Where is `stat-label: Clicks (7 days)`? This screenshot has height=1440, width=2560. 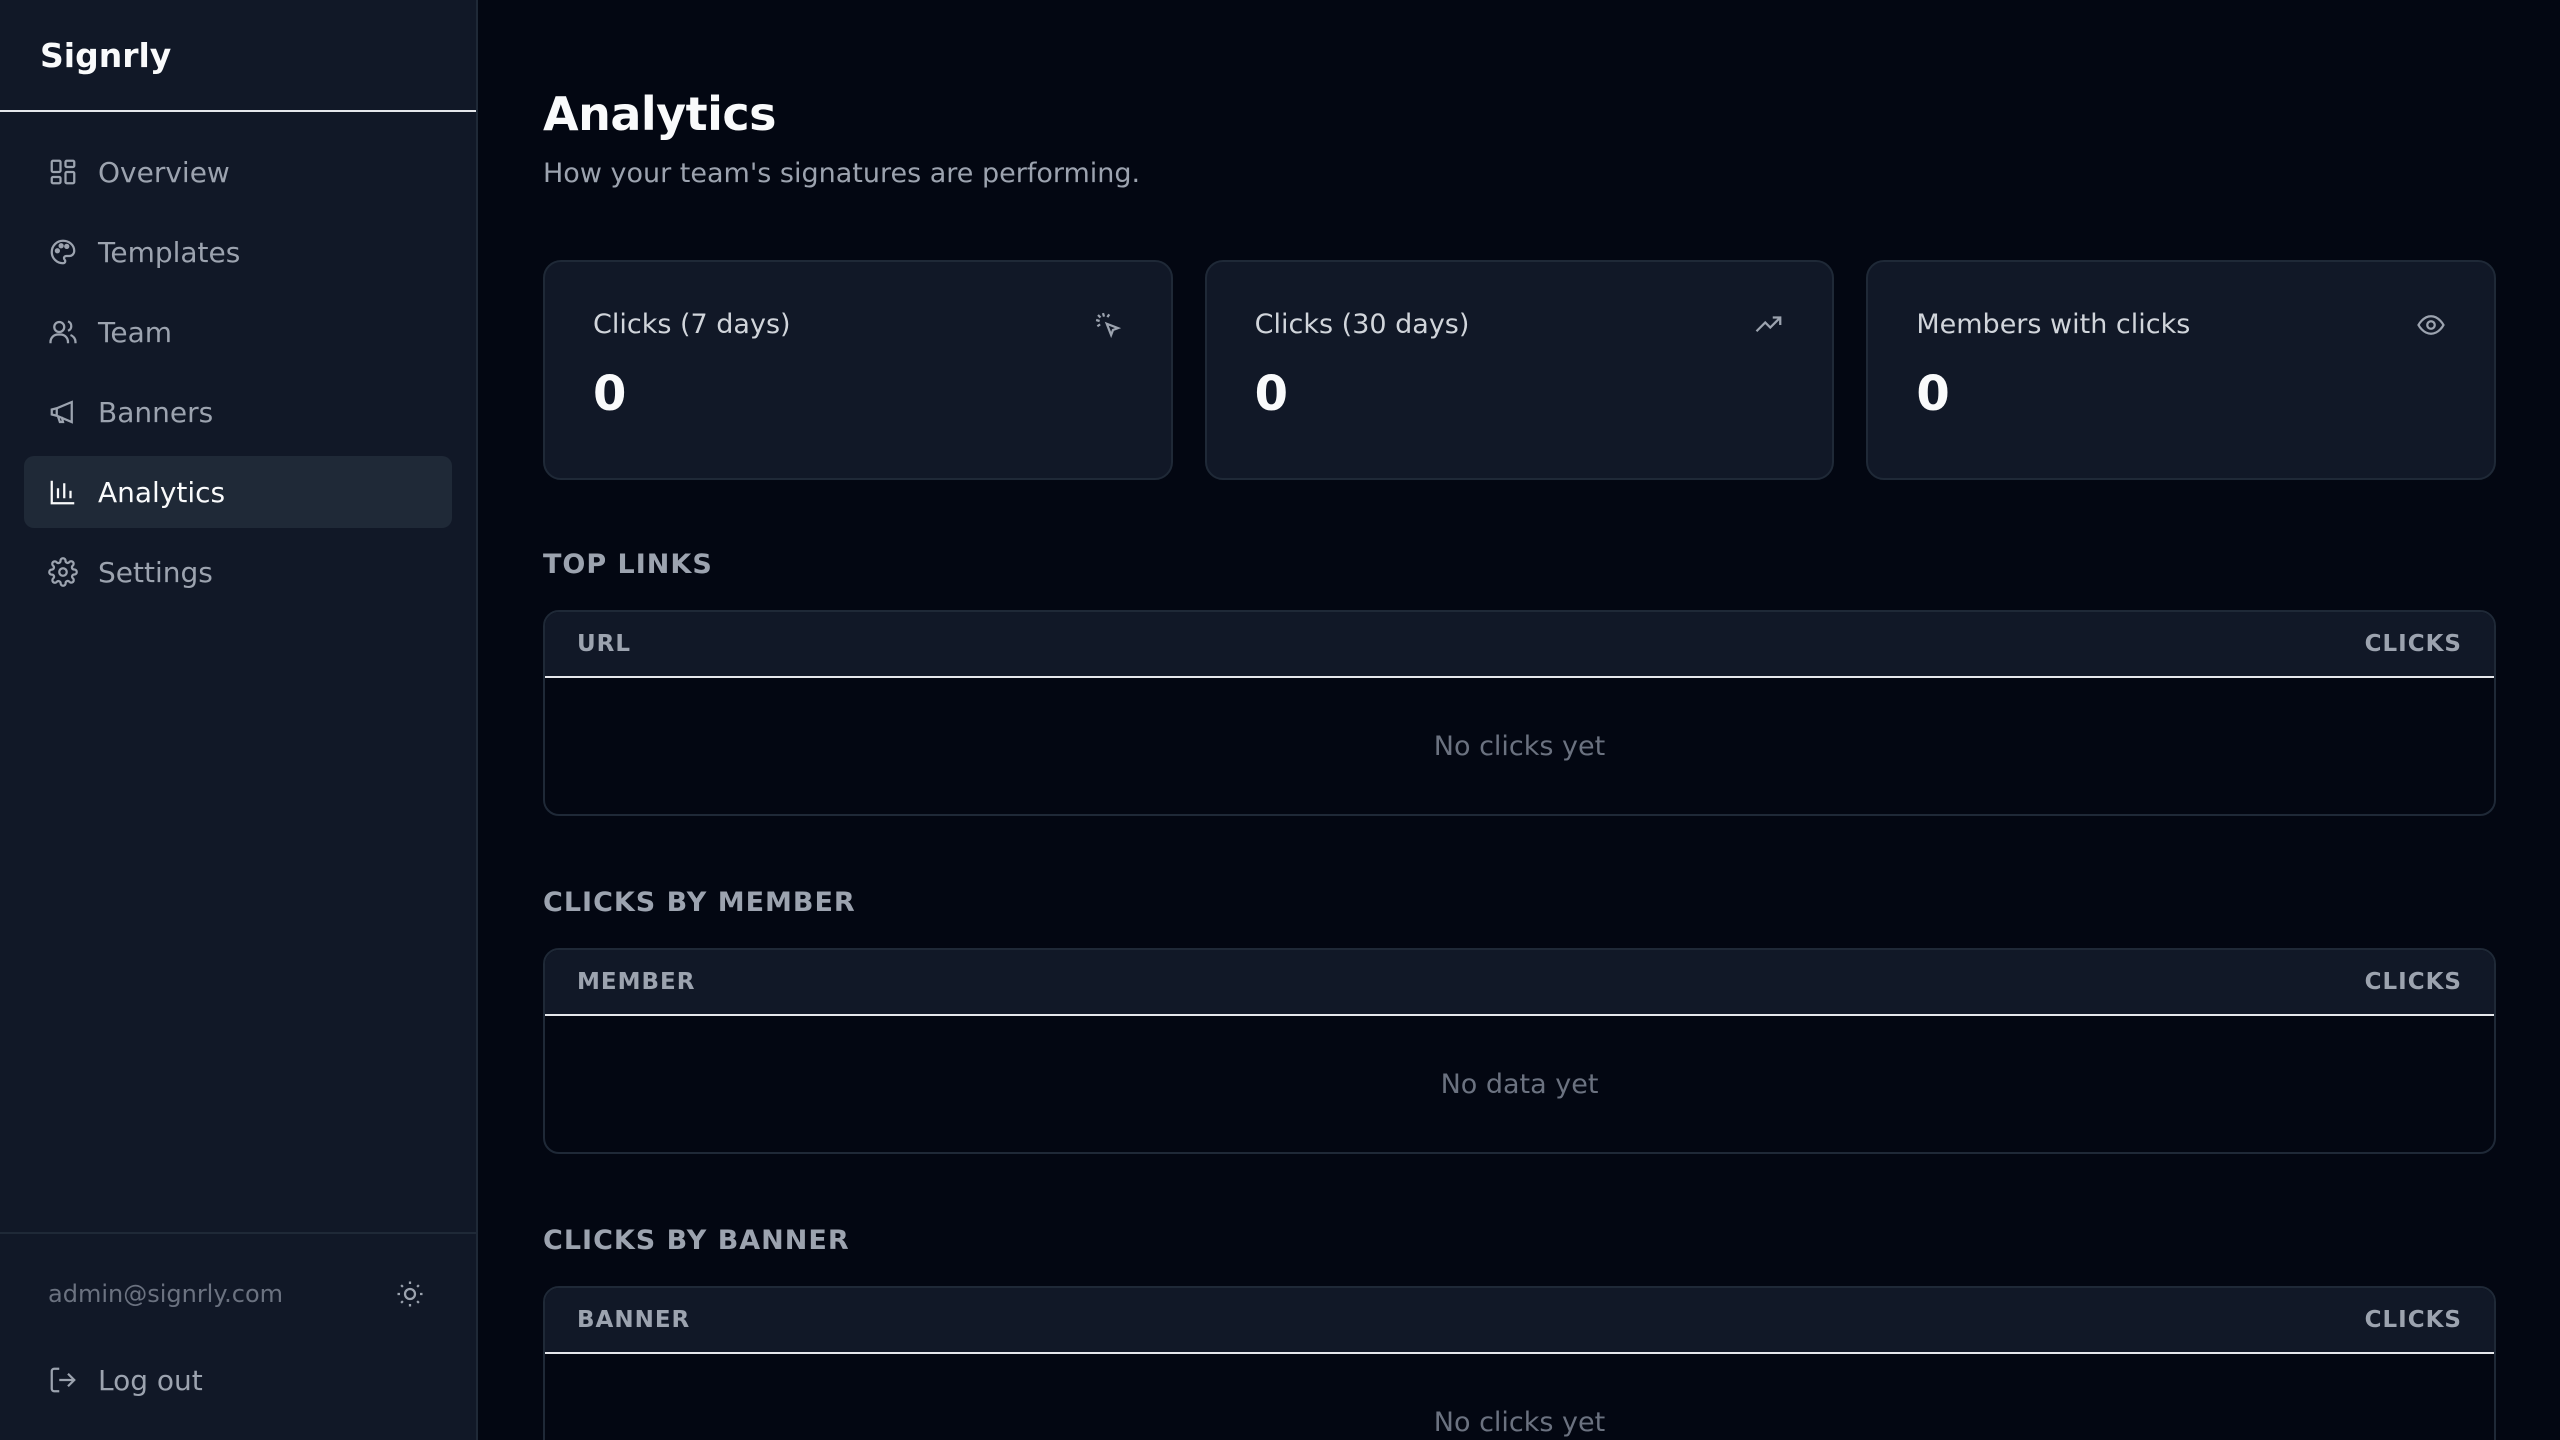 stat-label: Clicks (7 days) is located at coordinates (692, 324).